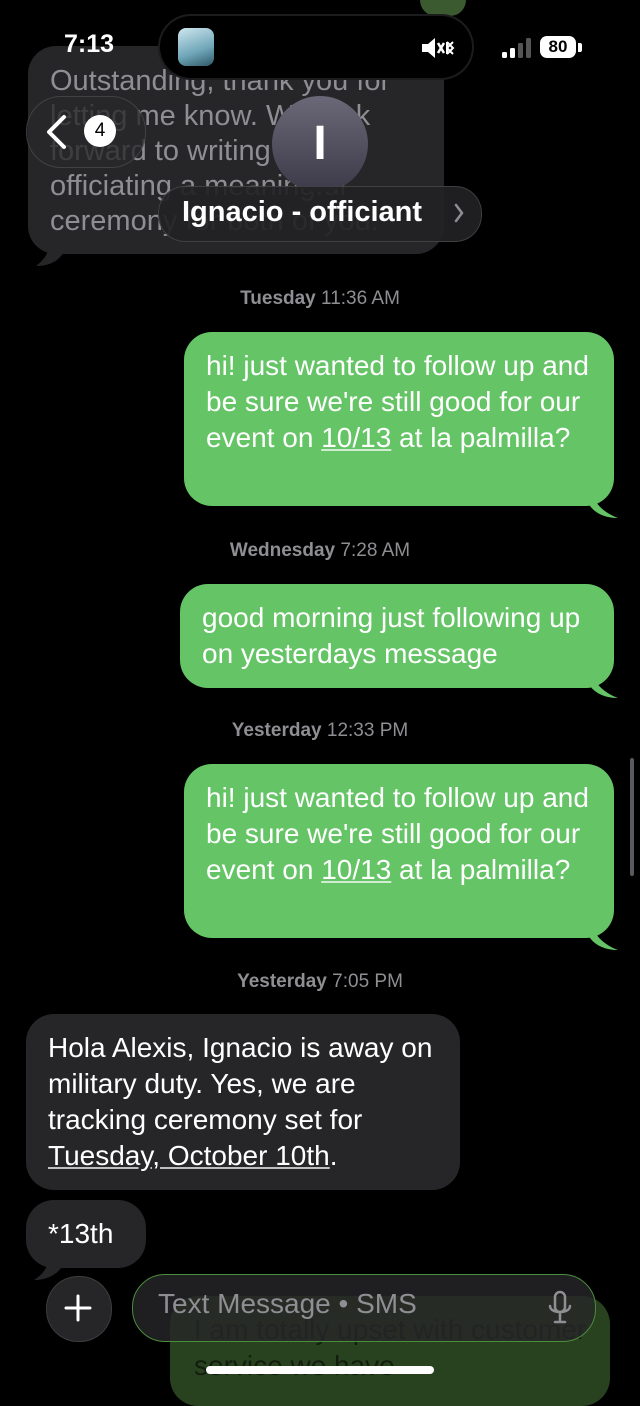 The image size is (640, 1406). What do you see at coordinates (459, 213) in the screenshot?
I see `chevron-right-icon` at bounding box center [459, 213].